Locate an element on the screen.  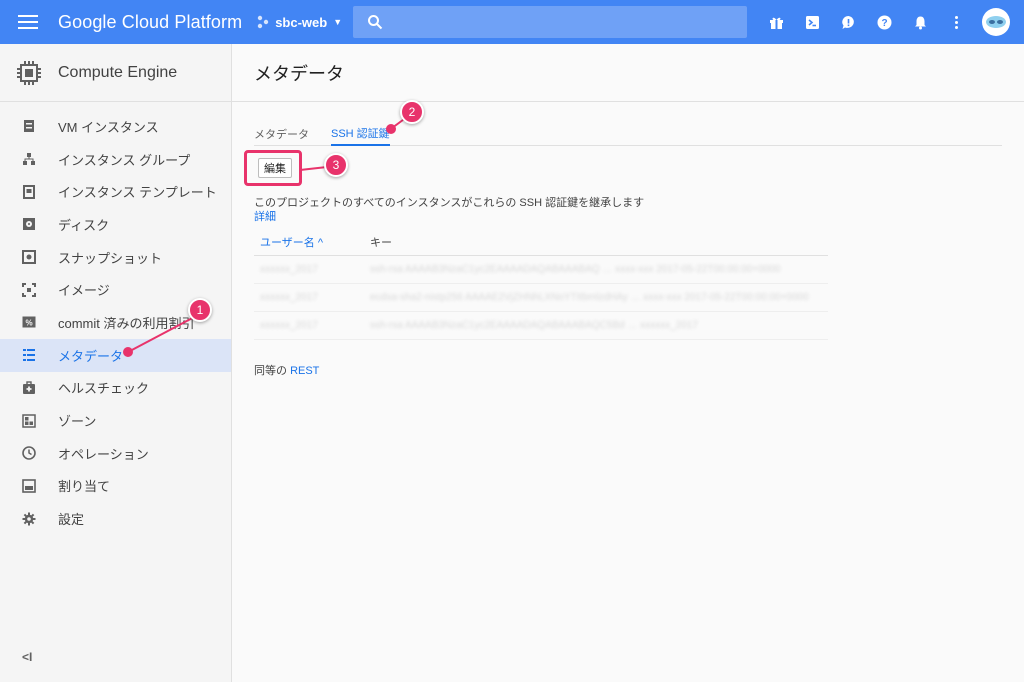
sidebar-item-label: commit 済みの利用割引 is located at coordinates (126, 323).